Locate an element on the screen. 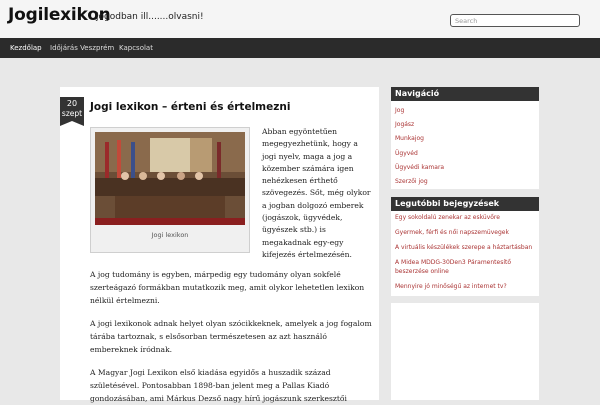 Image resolution: width=600 pixels, height=405 pixels. widget-title: Navigáció is located at coordinates (465, 94).